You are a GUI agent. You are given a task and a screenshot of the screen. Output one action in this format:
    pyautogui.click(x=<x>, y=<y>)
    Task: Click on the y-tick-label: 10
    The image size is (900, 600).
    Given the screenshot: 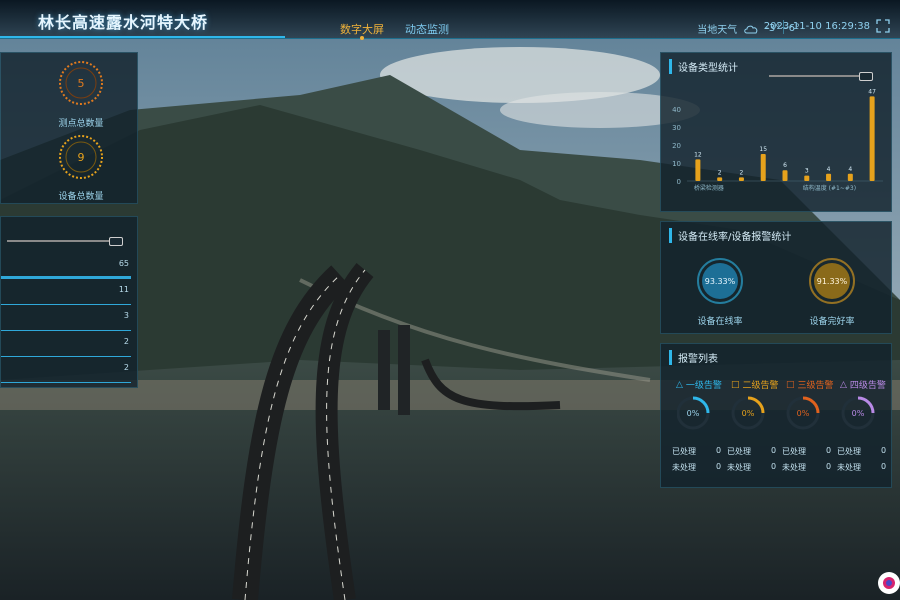 What is the action you would take?
    pyautogui.click(x=676, y=164)
    